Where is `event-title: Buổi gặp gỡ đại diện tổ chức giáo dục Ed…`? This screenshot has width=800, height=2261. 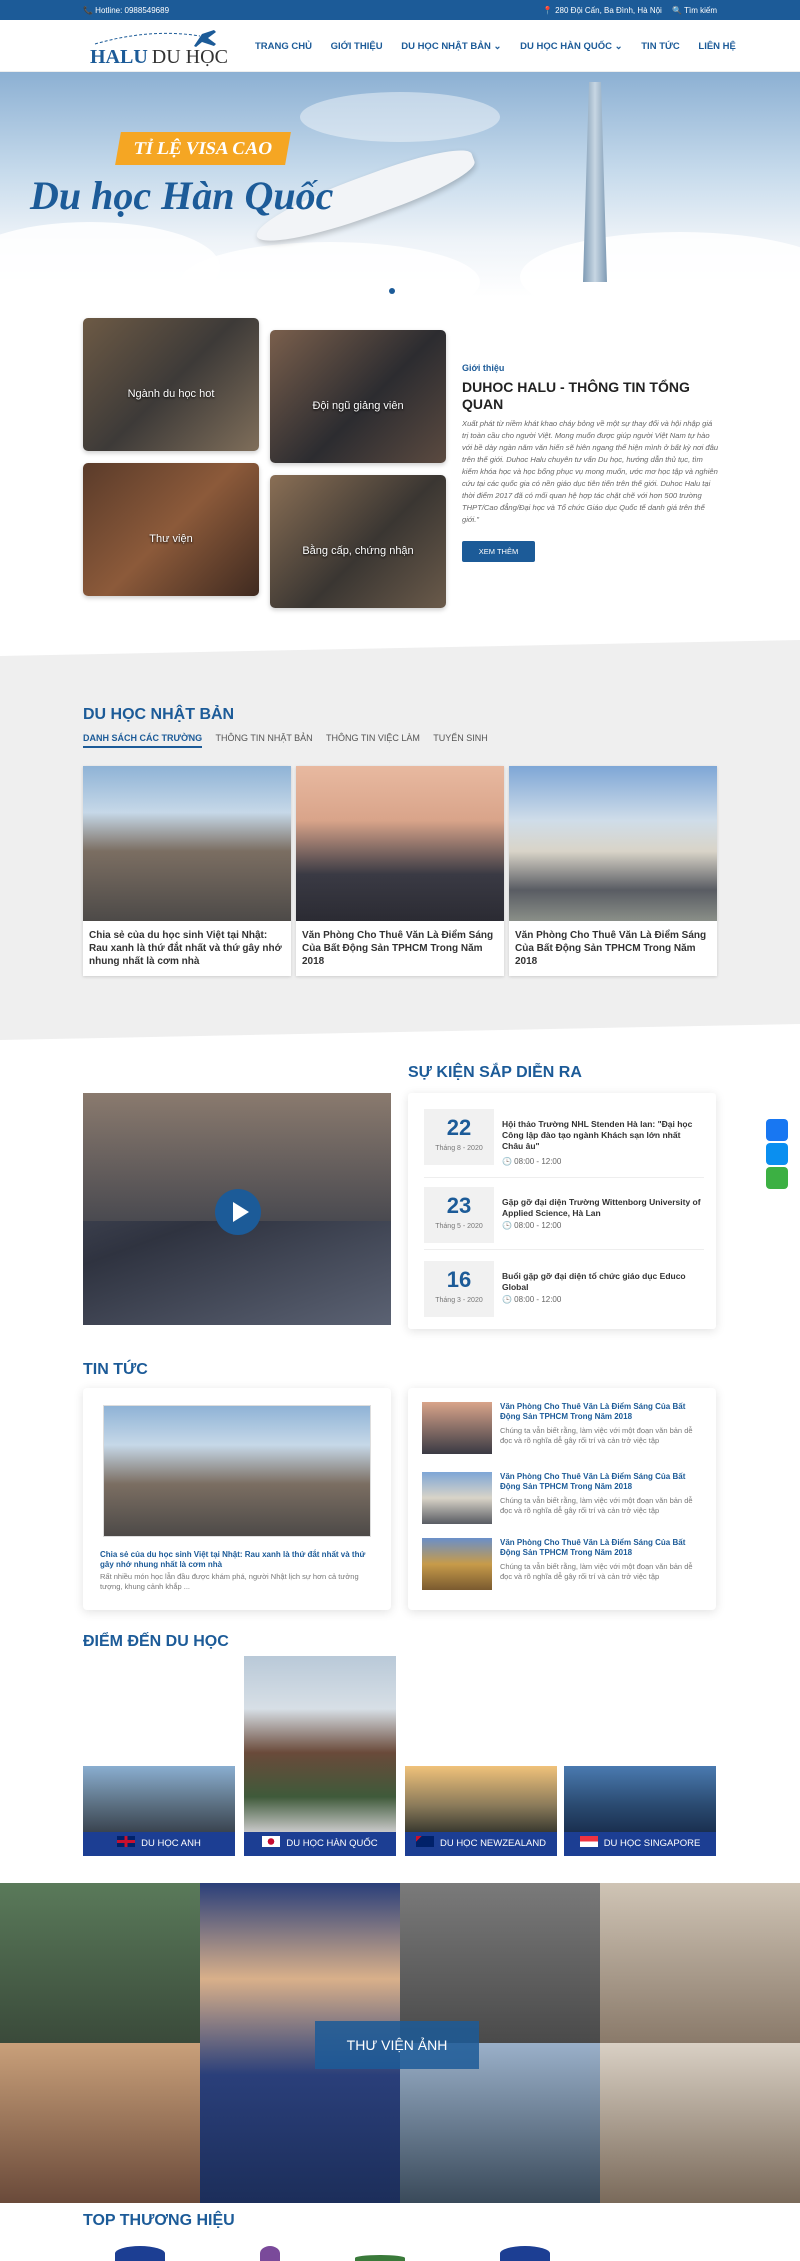
event-title: Buổi gặp gỡ đại diện tổ chức giáo dục Ed… is located at coordinates (602, 1282).